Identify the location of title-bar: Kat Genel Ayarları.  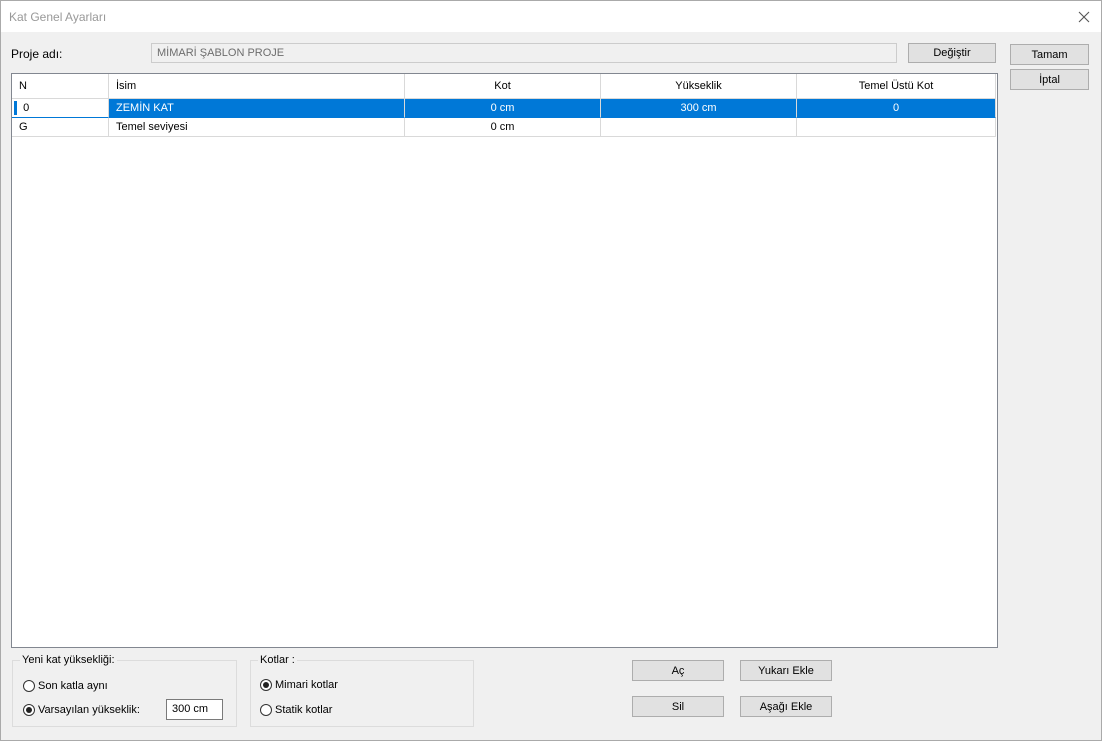
(551, 16).